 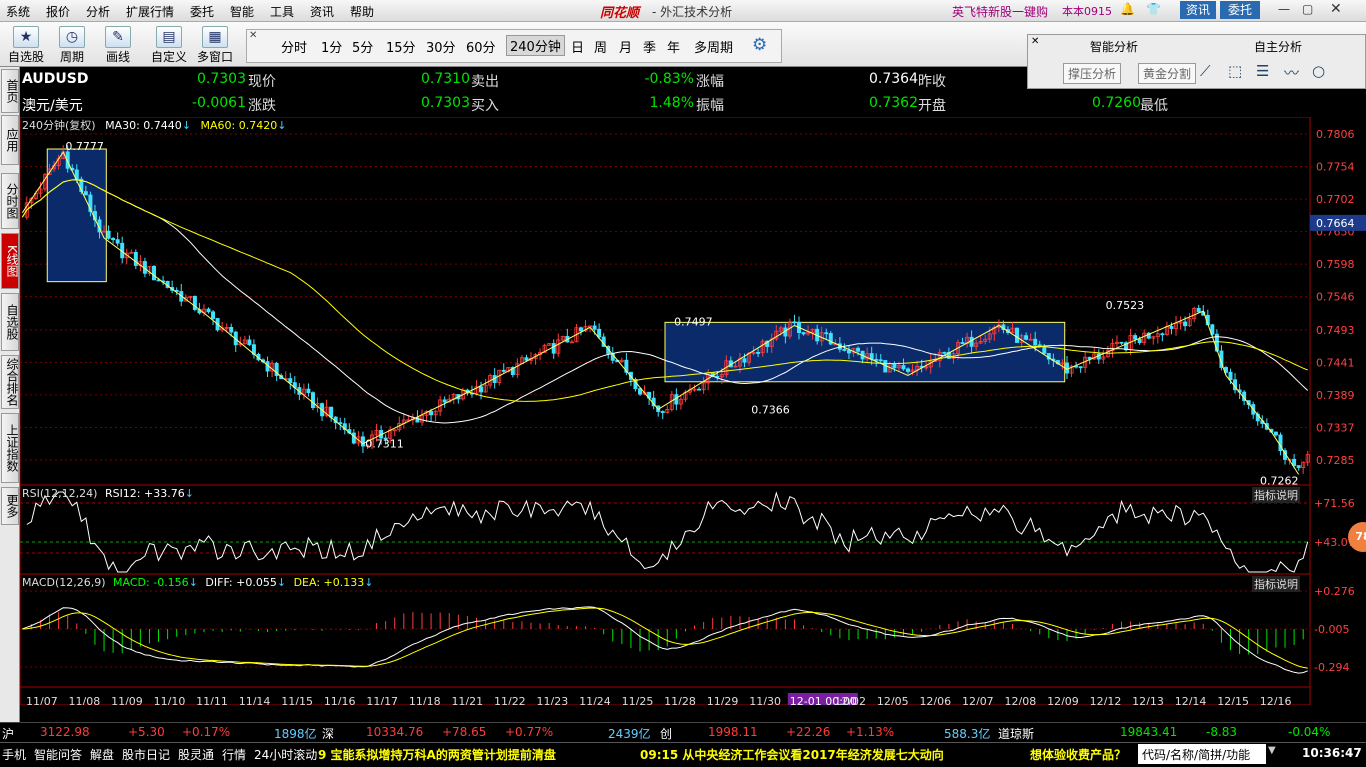 I want to click on diff-value: DIFF: +0.055, so click(x=241, y=582).